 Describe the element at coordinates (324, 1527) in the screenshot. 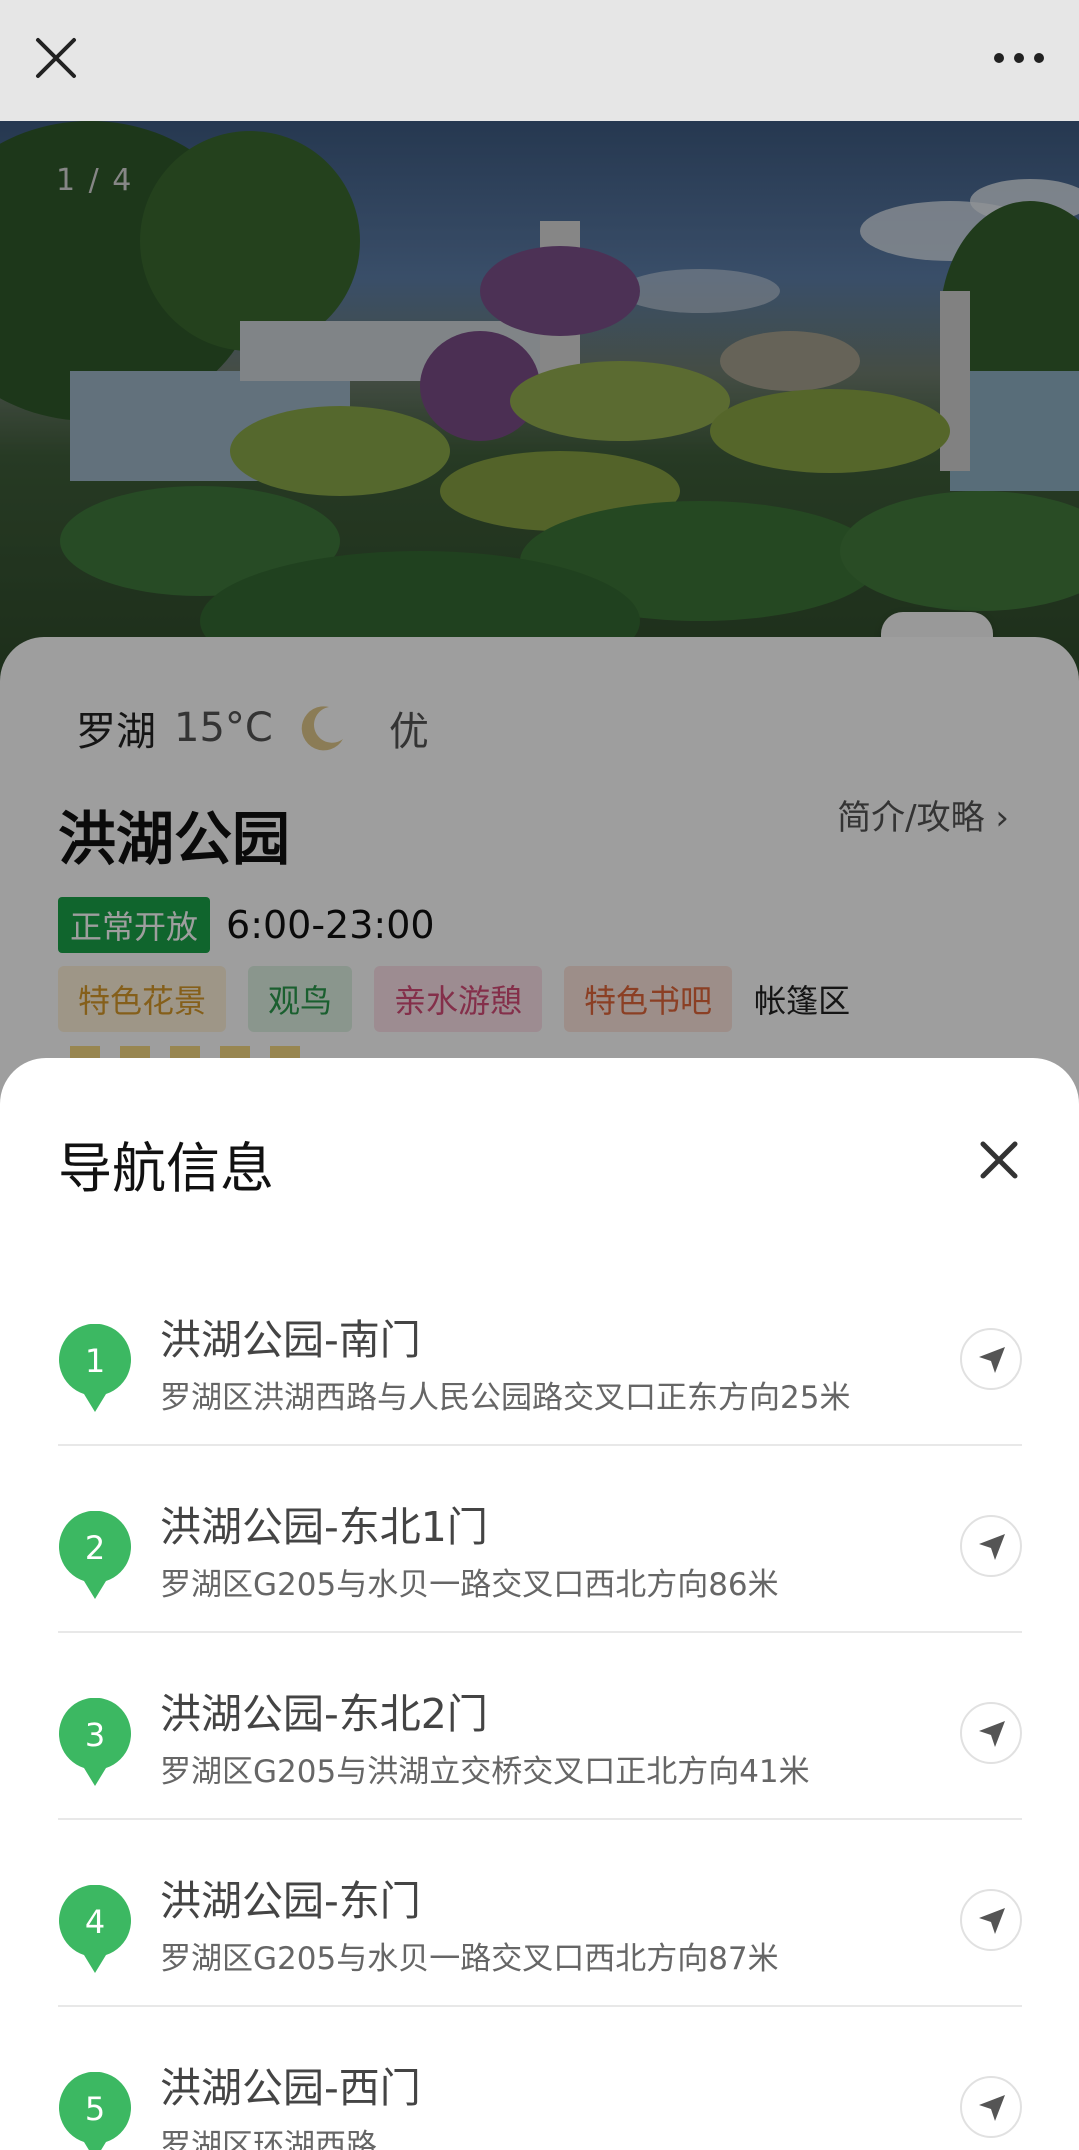

I see `entrance-name: 洪湖公园-东北1门` at that location.